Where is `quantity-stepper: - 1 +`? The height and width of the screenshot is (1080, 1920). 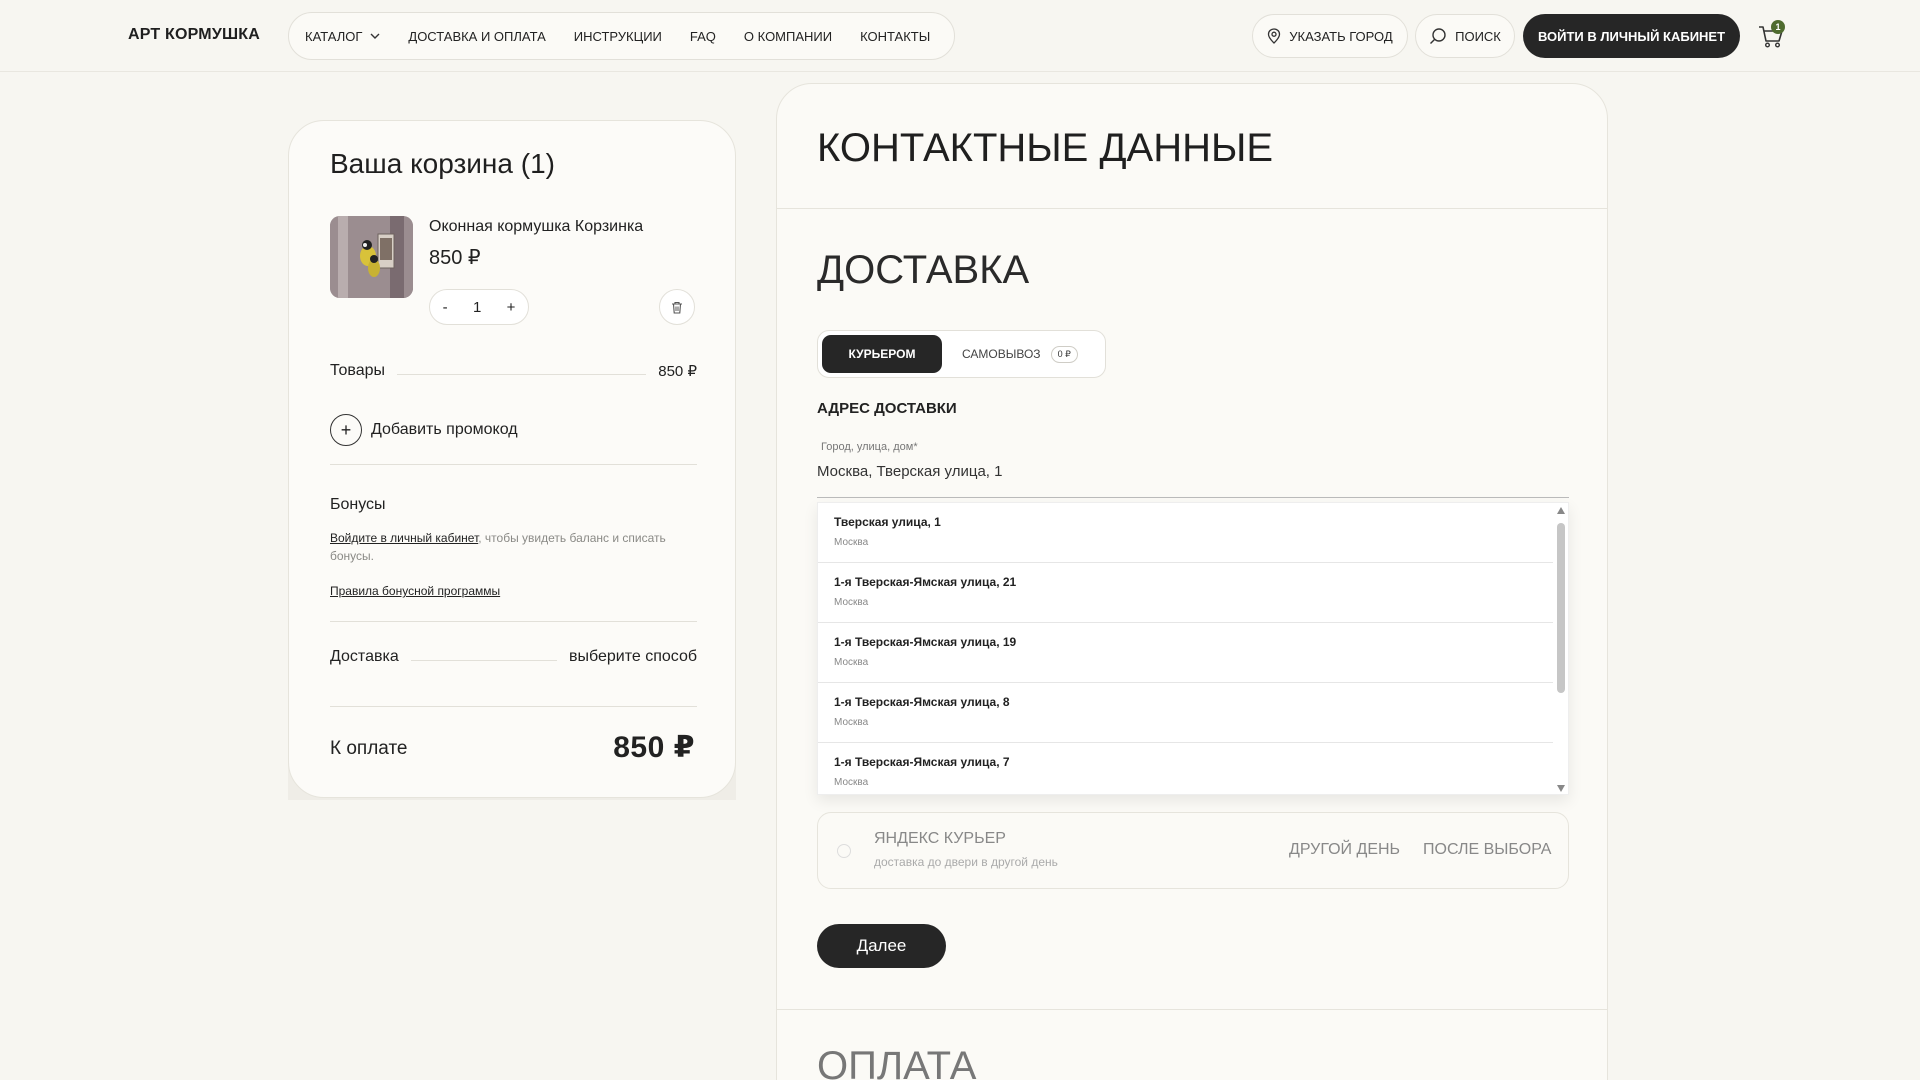 quantity-stepper: - 1 + is located at coordinates (479, 307).